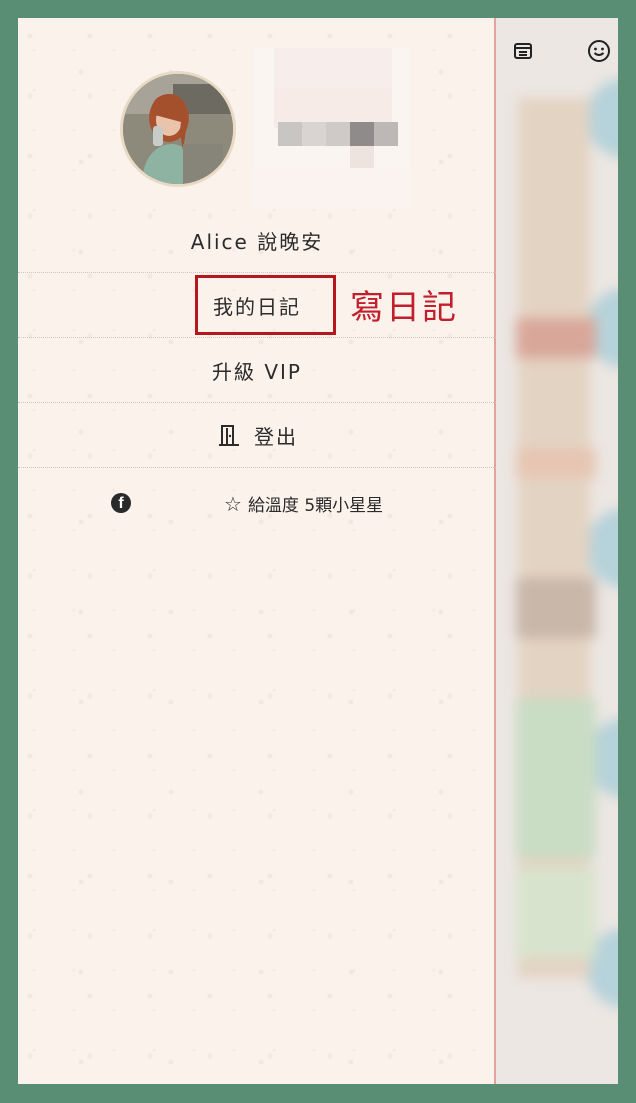 The width and height of the screenshot is (636, 1103). What do you see at coordinates (265, 305) in the screenshot?
I see `highlight-box` at bounding box center [265, 305].